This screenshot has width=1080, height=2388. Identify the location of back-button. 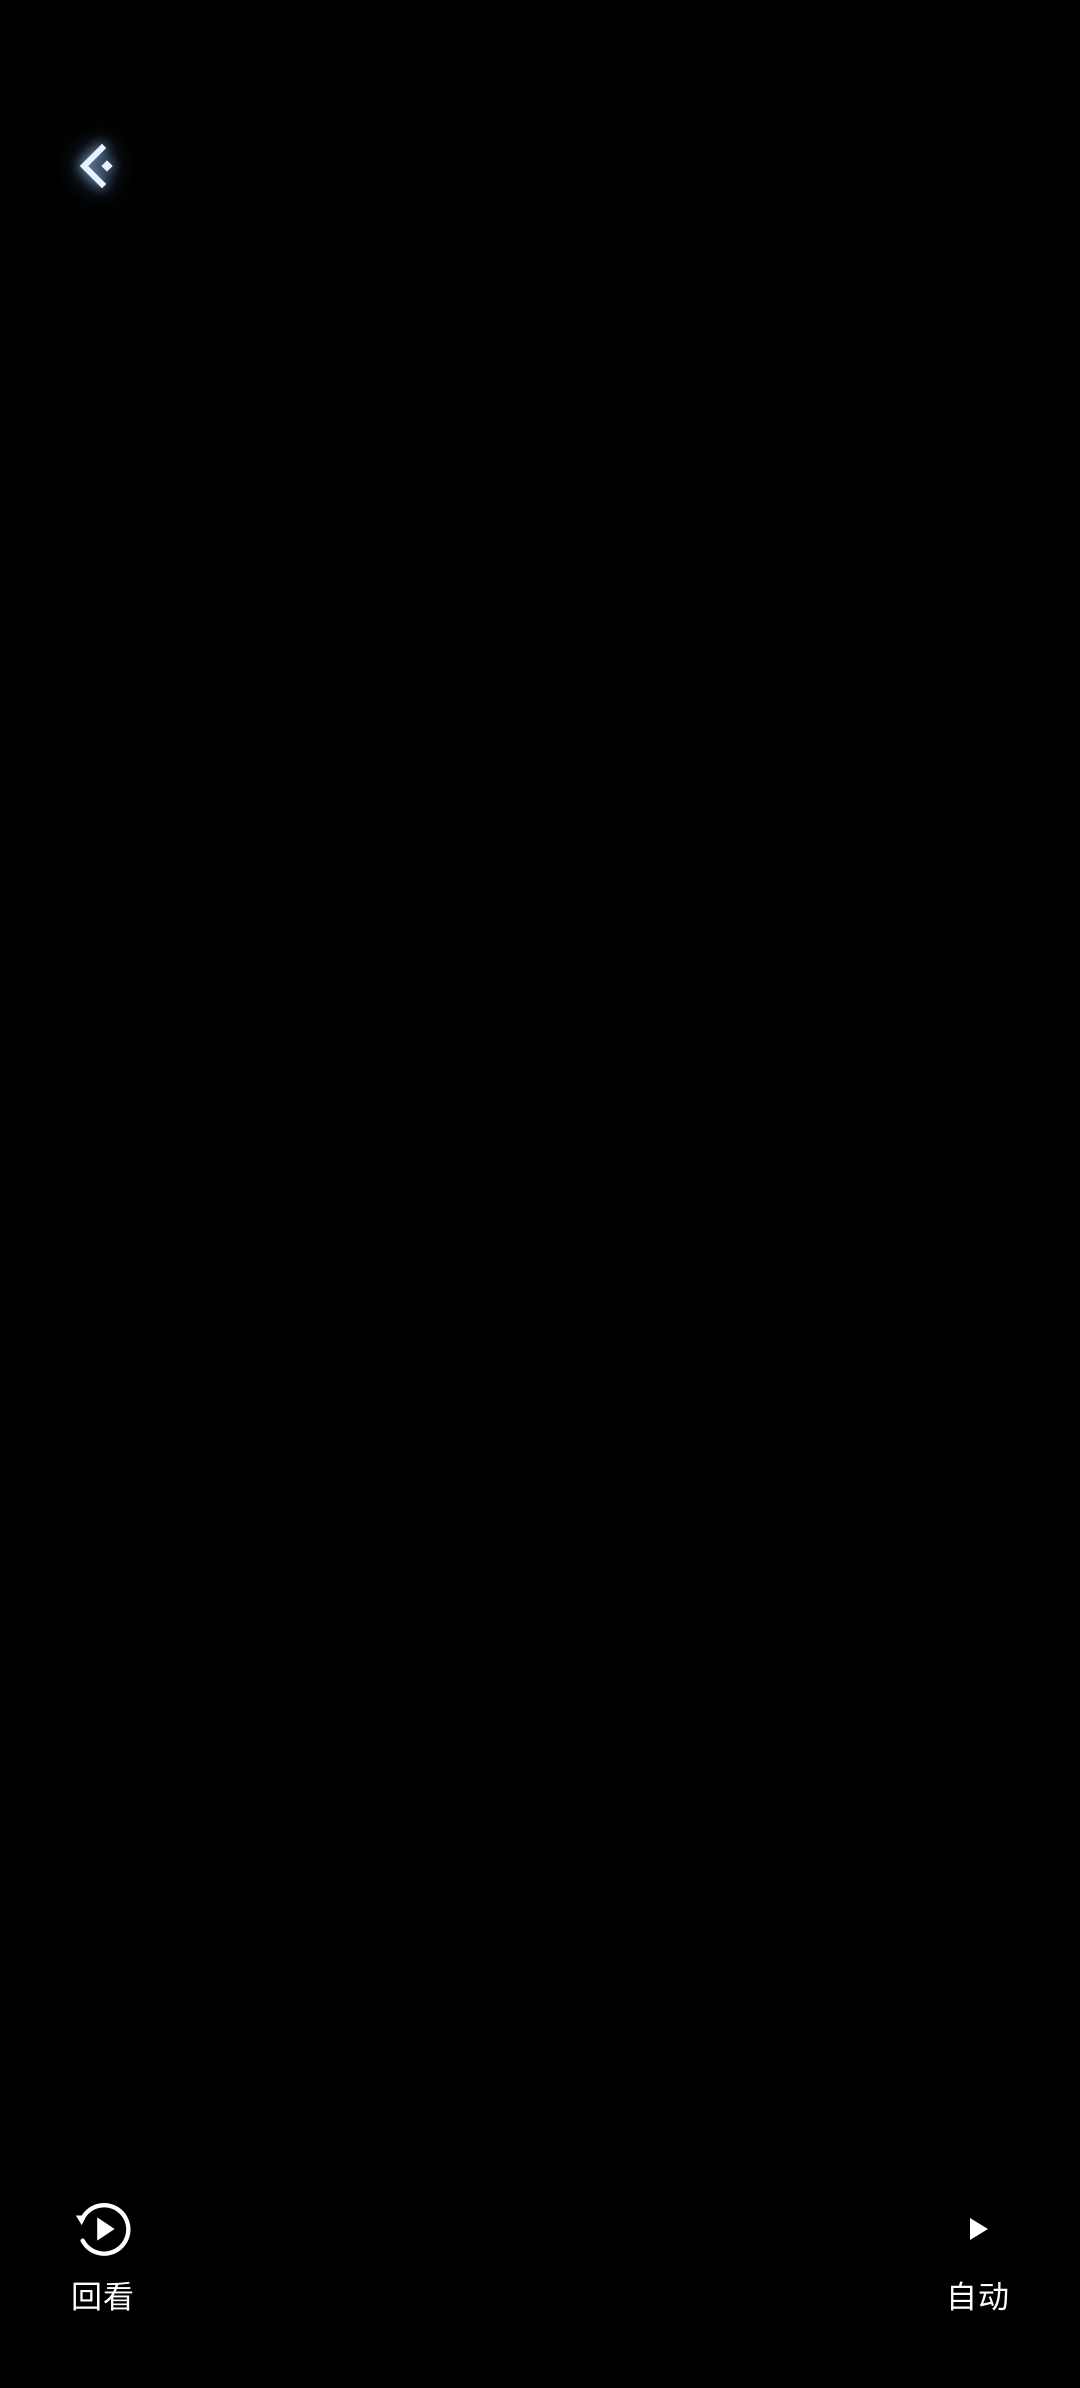
(102, 172).